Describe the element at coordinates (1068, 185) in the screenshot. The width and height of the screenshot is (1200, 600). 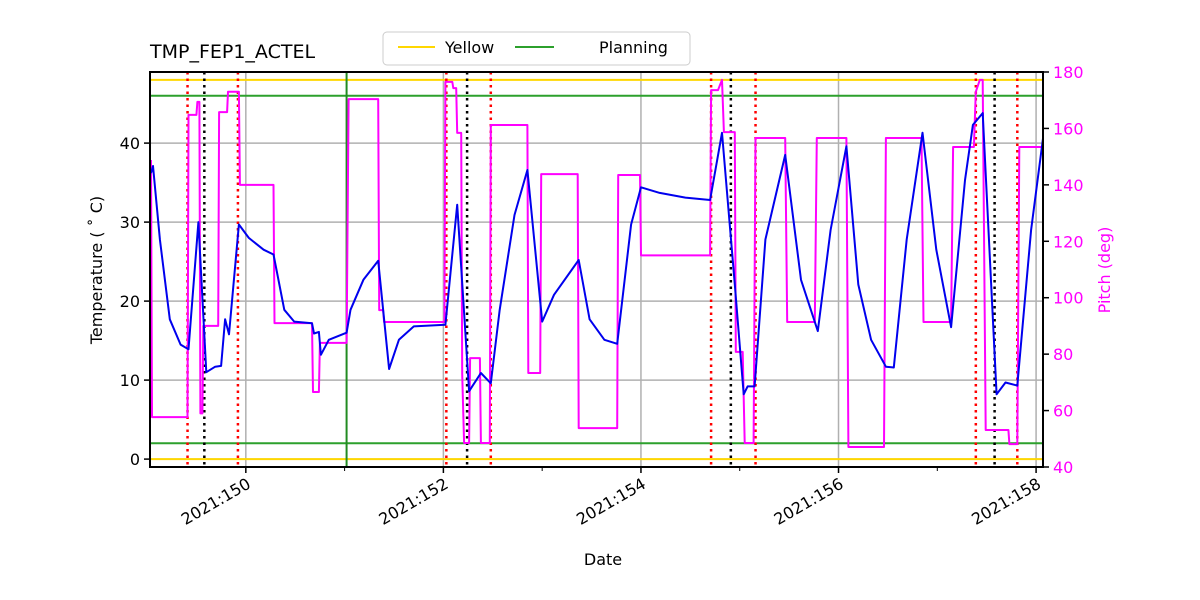
I see `y2-tick-label: 140` at that location.